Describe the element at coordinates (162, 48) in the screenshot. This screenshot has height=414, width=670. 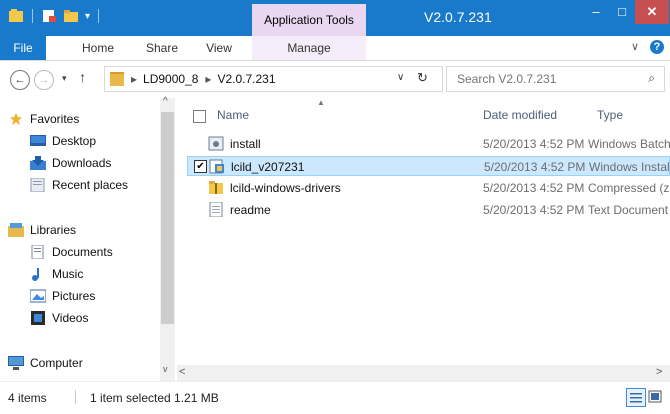
I see `tab-share: Share` at that location.